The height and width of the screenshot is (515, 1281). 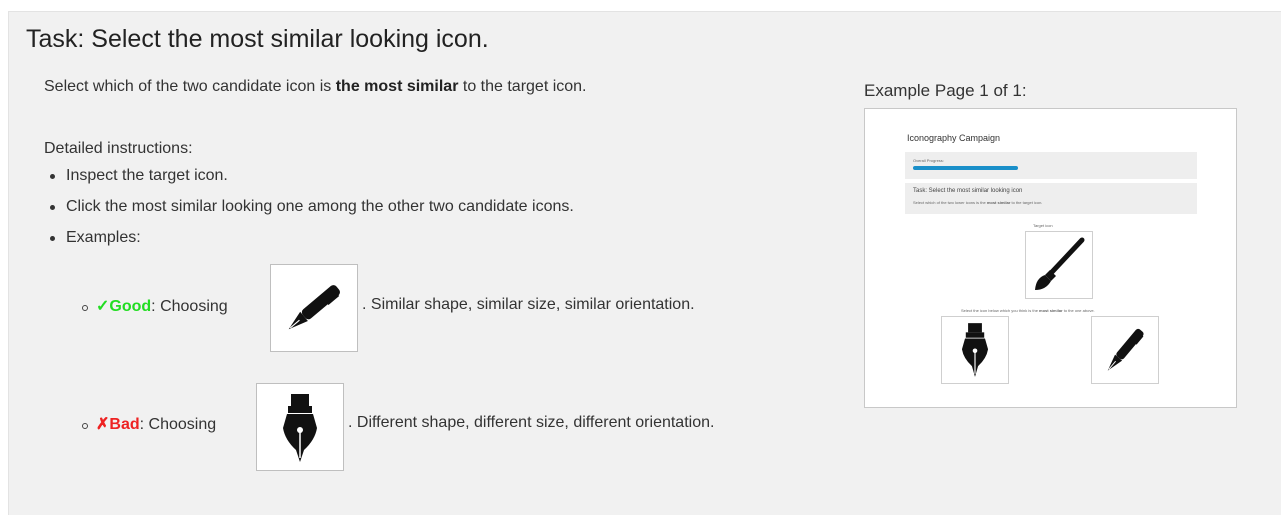 I want to click on detailed-instructions-heading: Detailed instructions:, so click(x=118, y=148).